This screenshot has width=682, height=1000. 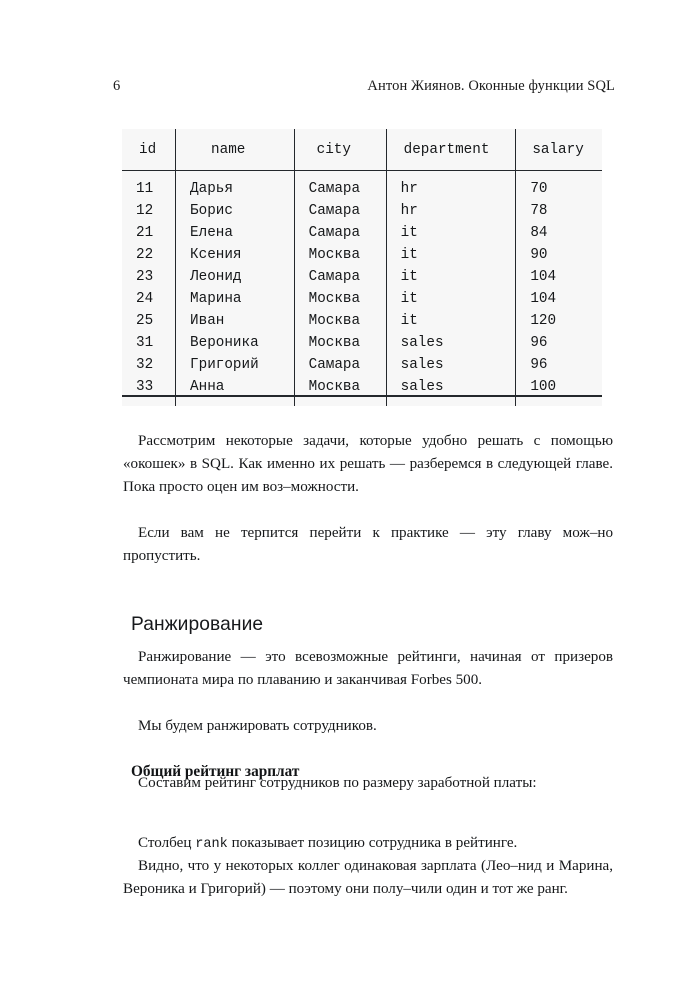 I want to click on text-before-code: Столбец, so click(x=167, y=843).